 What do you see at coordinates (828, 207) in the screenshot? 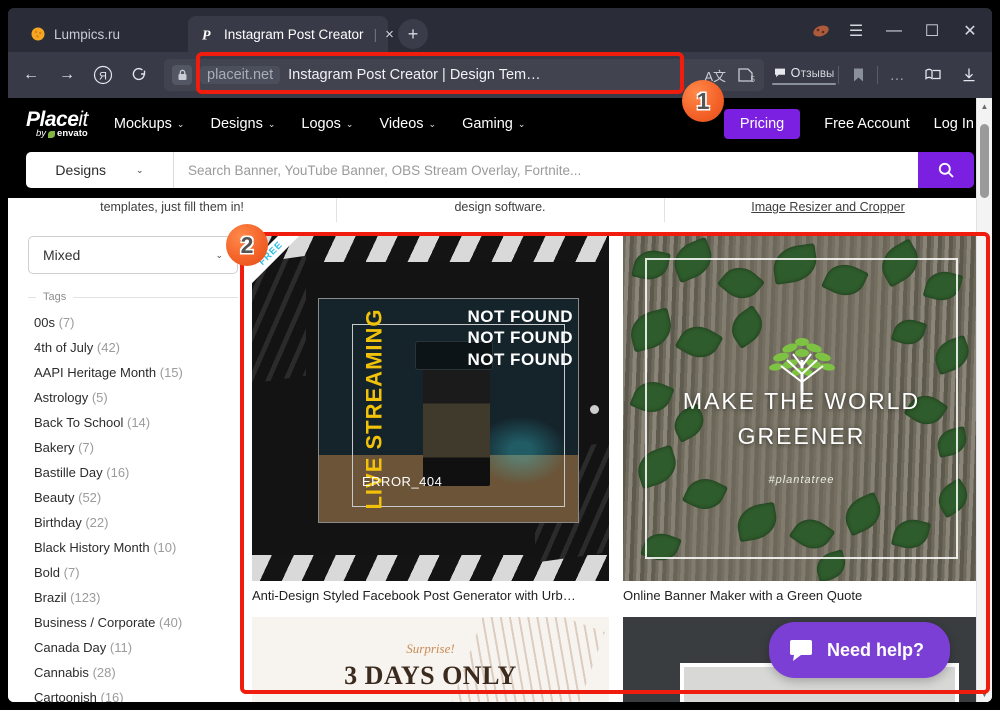
I see `image-resizer-link: Image Resizer and Cropper` at bounding box center [828, 207].